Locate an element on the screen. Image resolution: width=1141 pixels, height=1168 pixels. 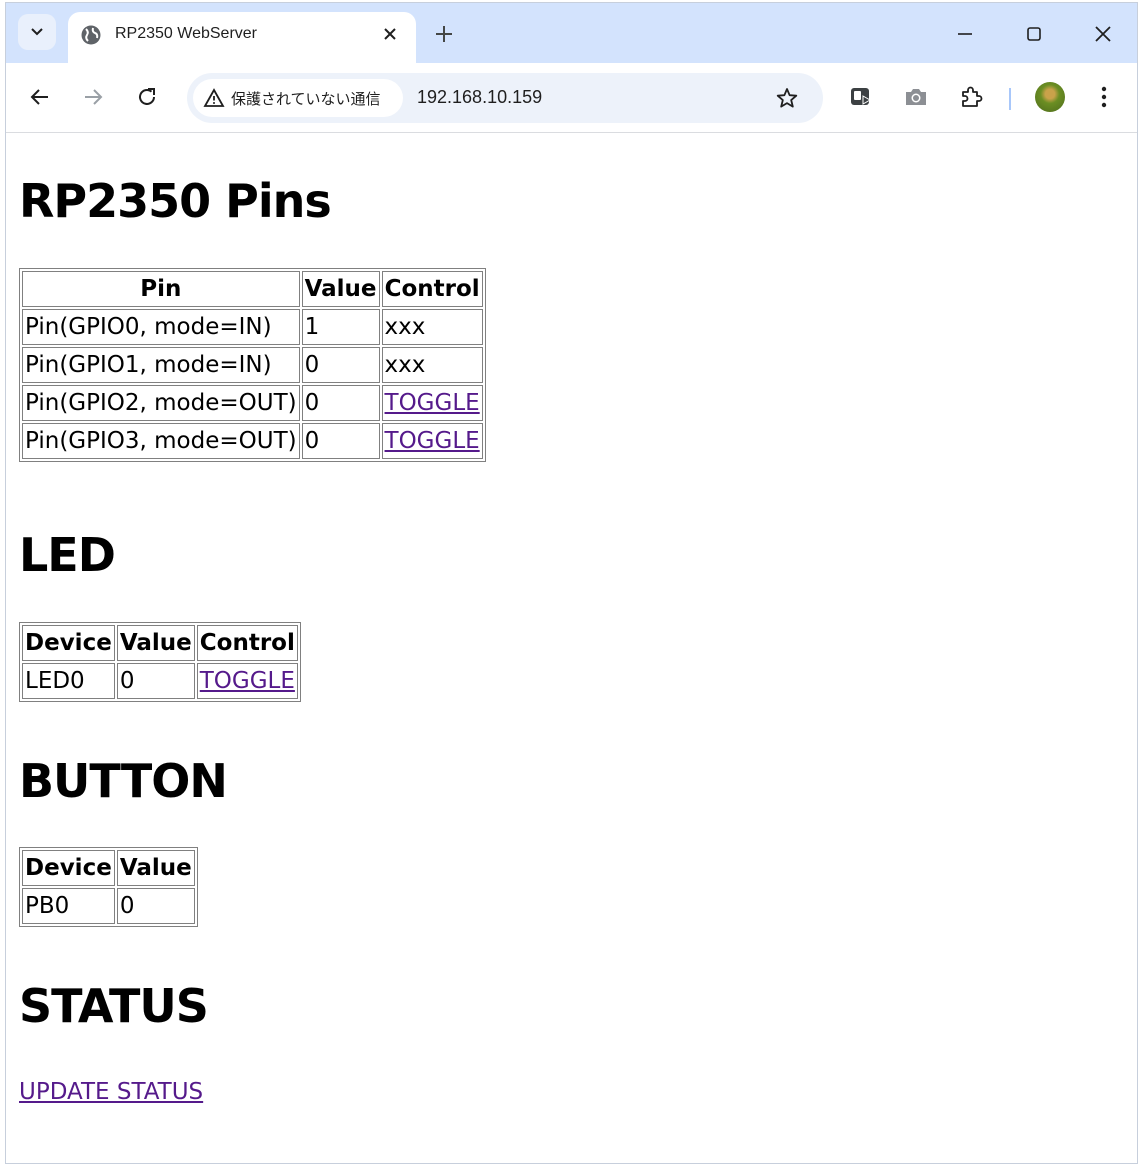
camera-icon is located at coordinates (916, 97).